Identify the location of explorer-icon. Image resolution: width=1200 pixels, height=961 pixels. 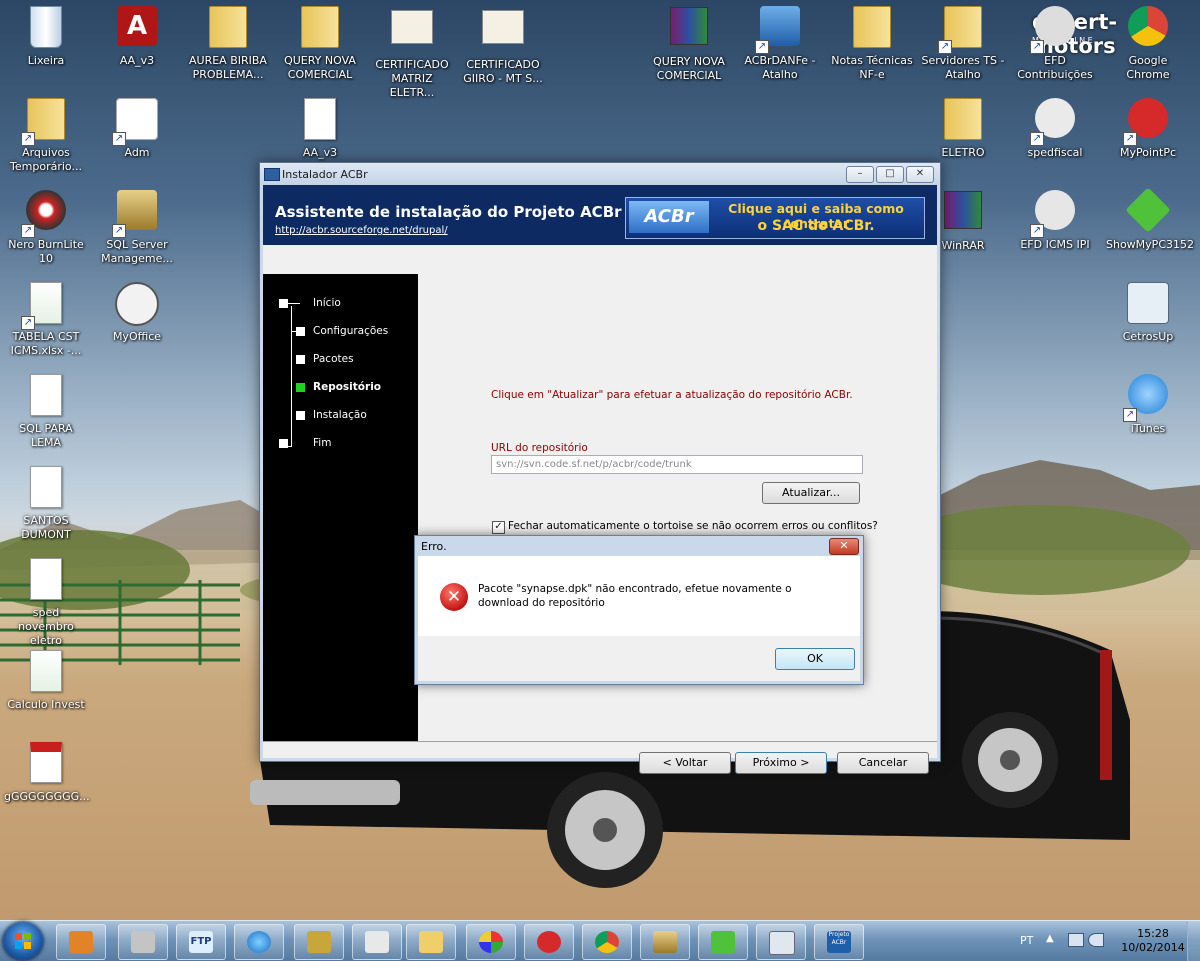
(431, 942).